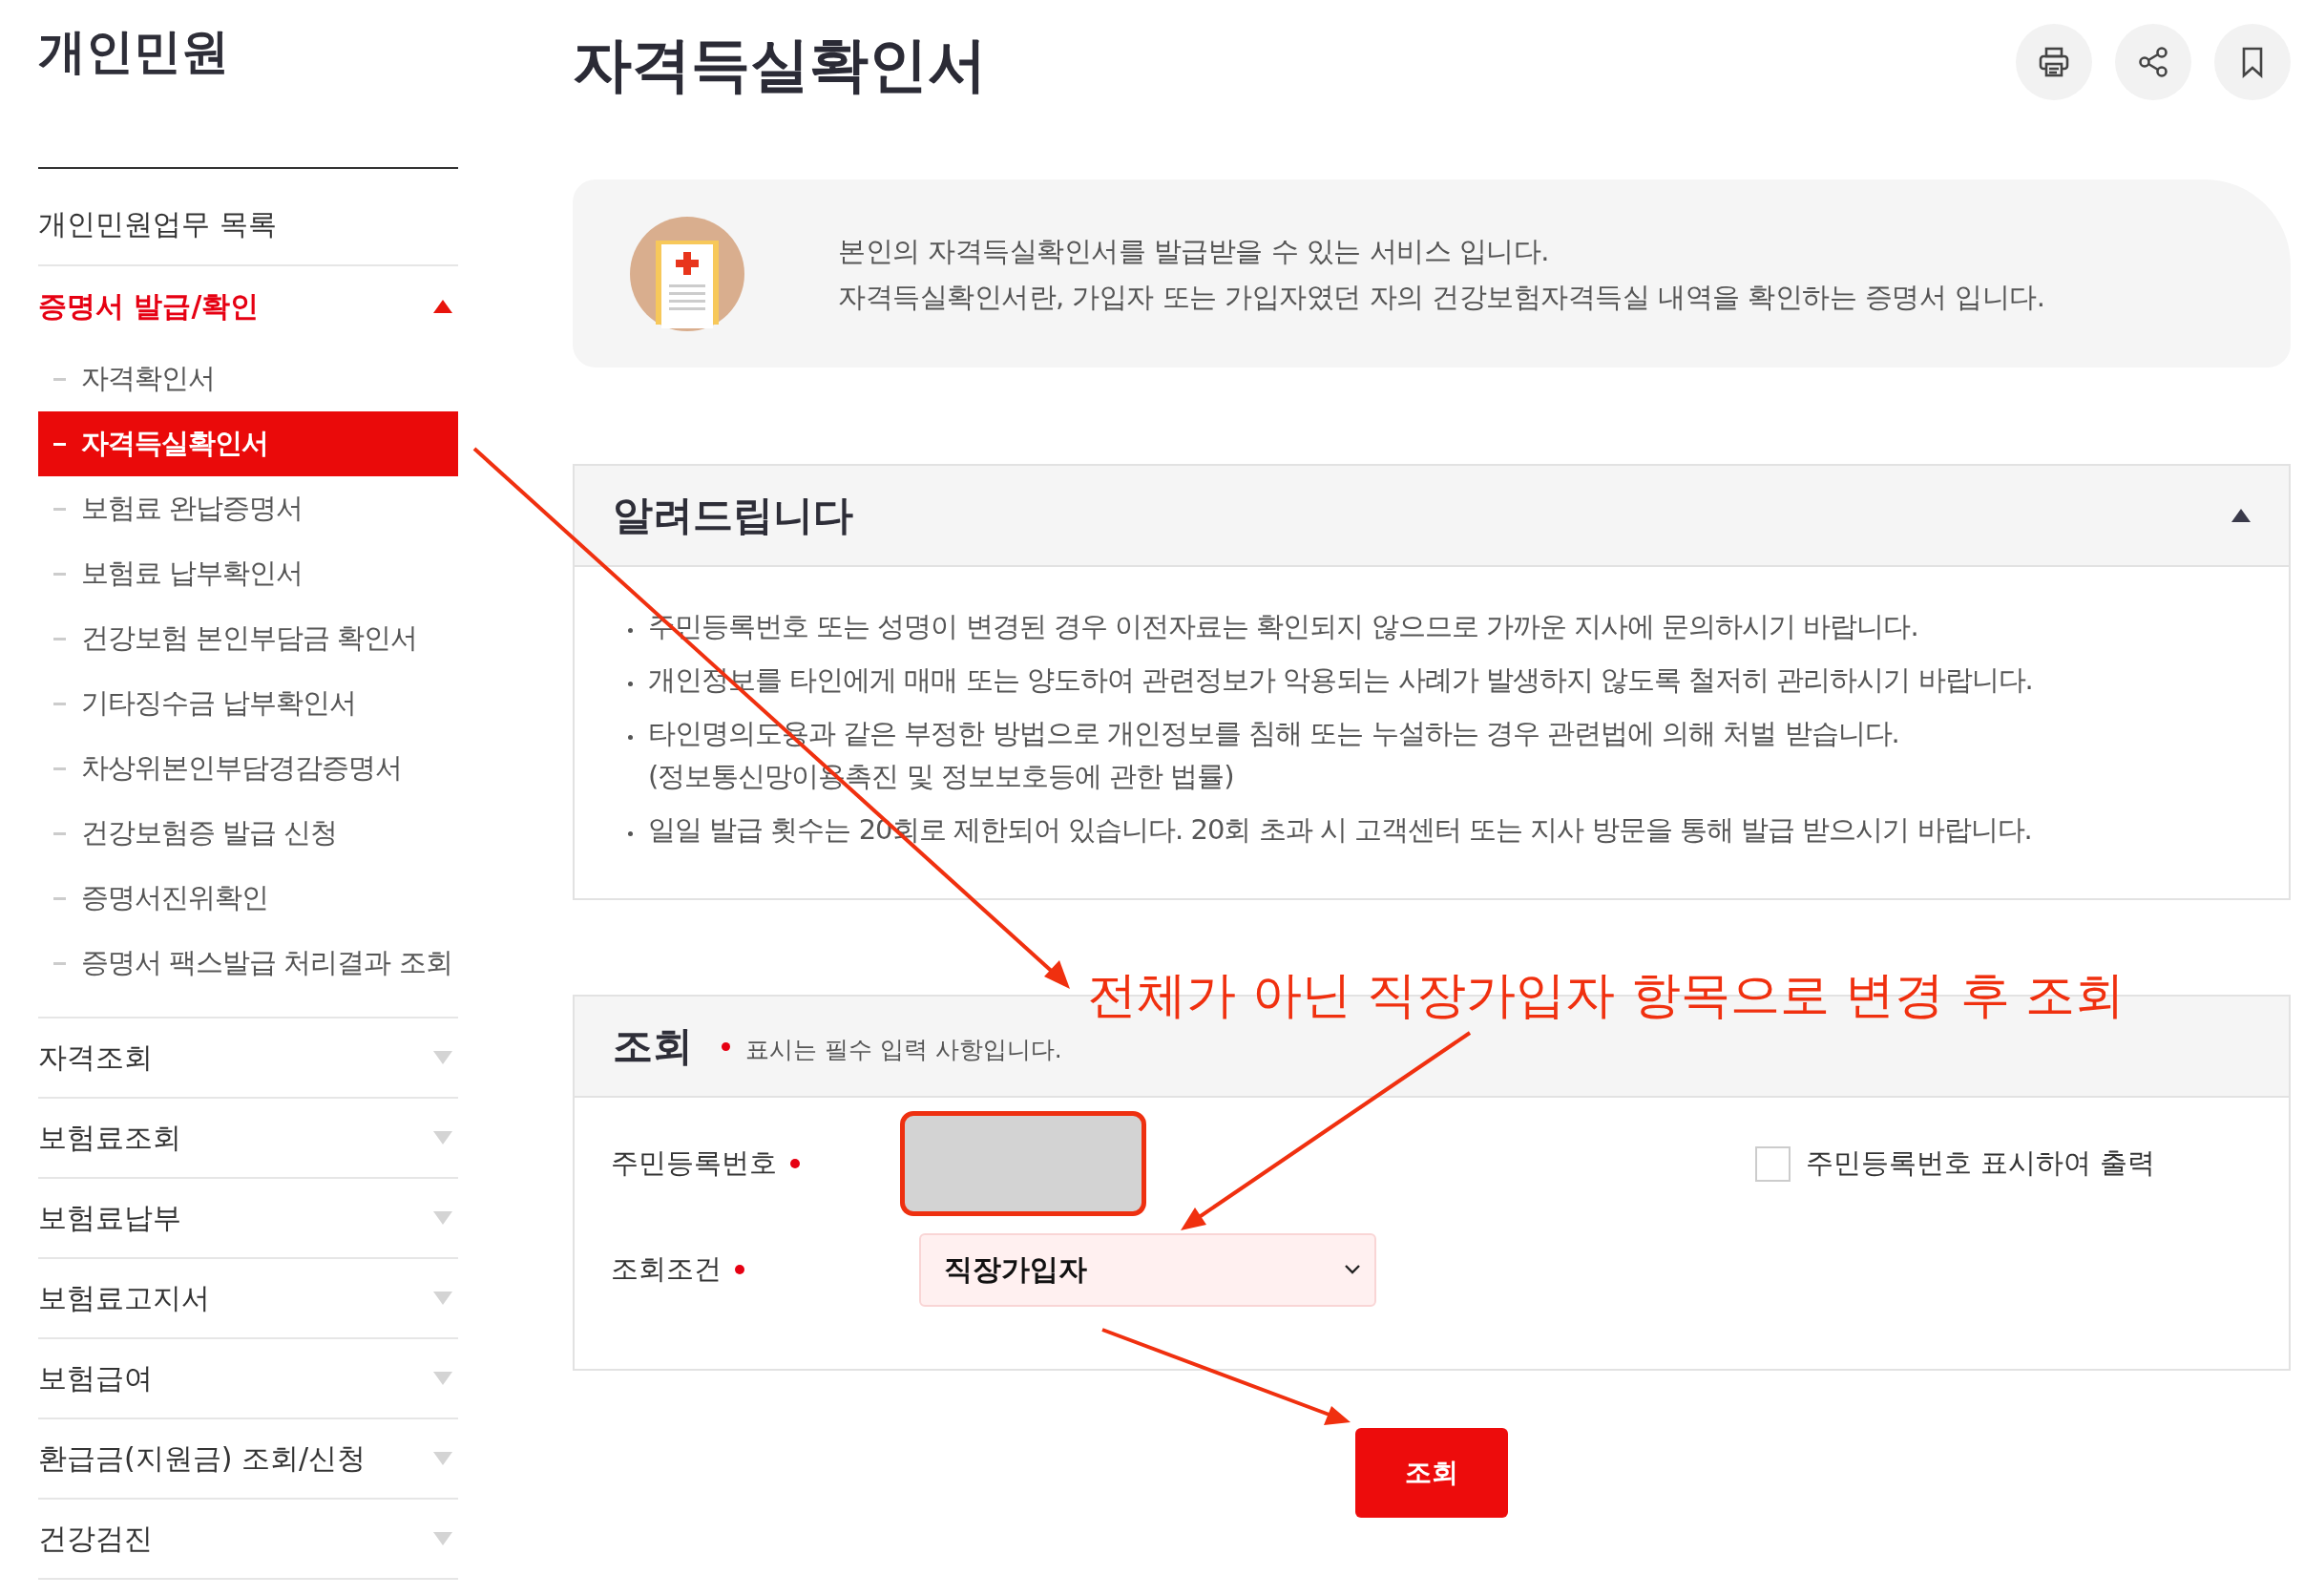 The height and width of the screenshot is (1596, 2304). I want to click on chevron-down-icon, so click(1352, 1269).